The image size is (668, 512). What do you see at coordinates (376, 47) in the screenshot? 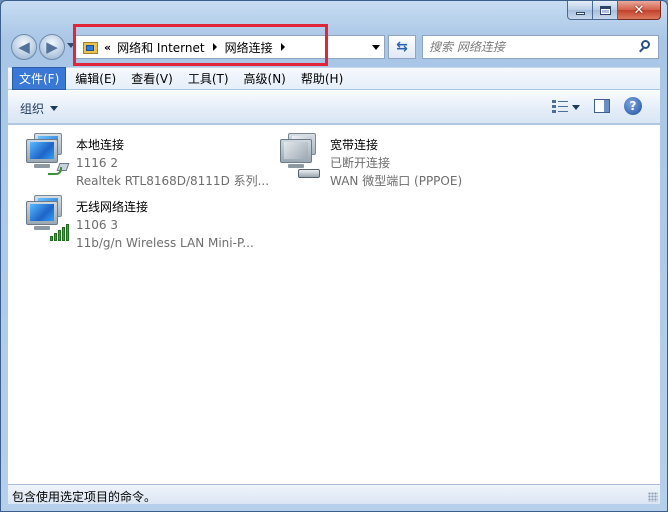
I see `address-dropdown-icon` at bounding box center [376, 47].